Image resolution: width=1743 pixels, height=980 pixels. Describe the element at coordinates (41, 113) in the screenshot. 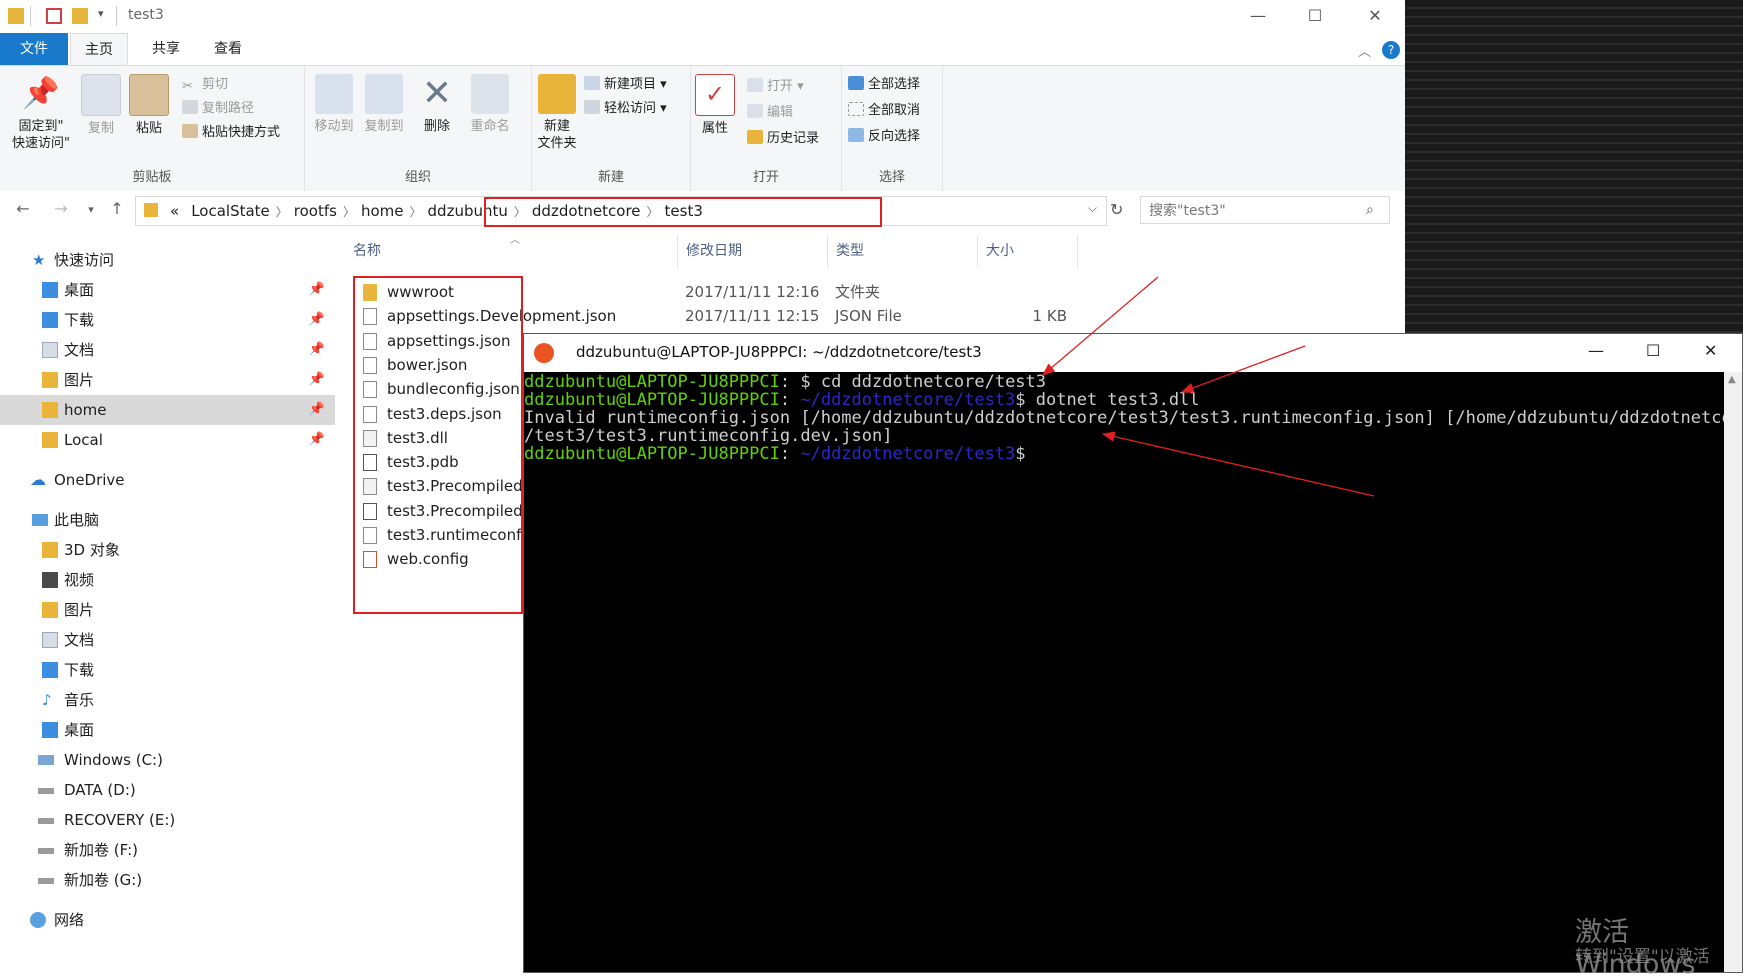

I see `pin-quick-access-button: 📌 固定到" 快速访问"` at that location.